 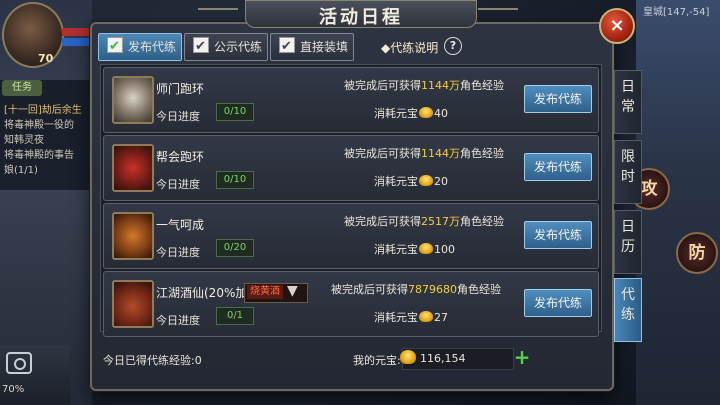 I want to click on help-icon: ?, so click(x=453, y=46).